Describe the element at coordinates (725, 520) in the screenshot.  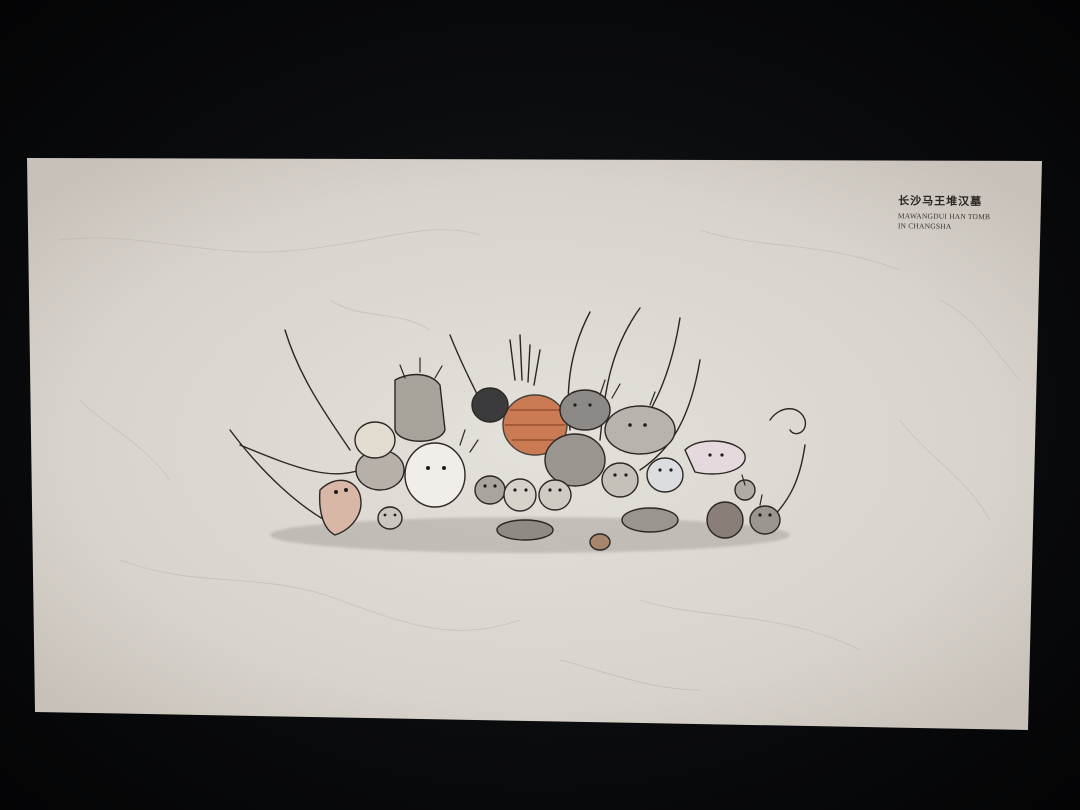
I see `creature-spotted` at that location.